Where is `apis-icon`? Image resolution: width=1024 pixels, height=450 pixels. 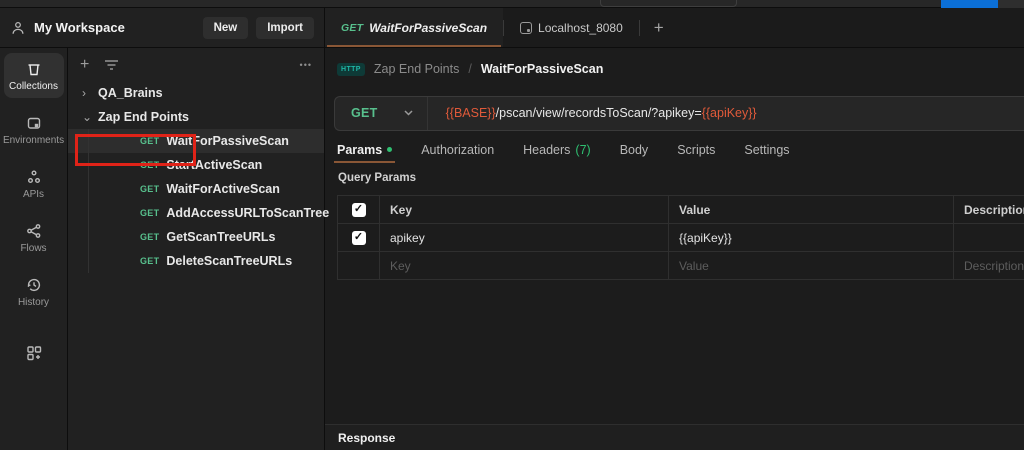
apis-icon is located at coordinates (33, 176).